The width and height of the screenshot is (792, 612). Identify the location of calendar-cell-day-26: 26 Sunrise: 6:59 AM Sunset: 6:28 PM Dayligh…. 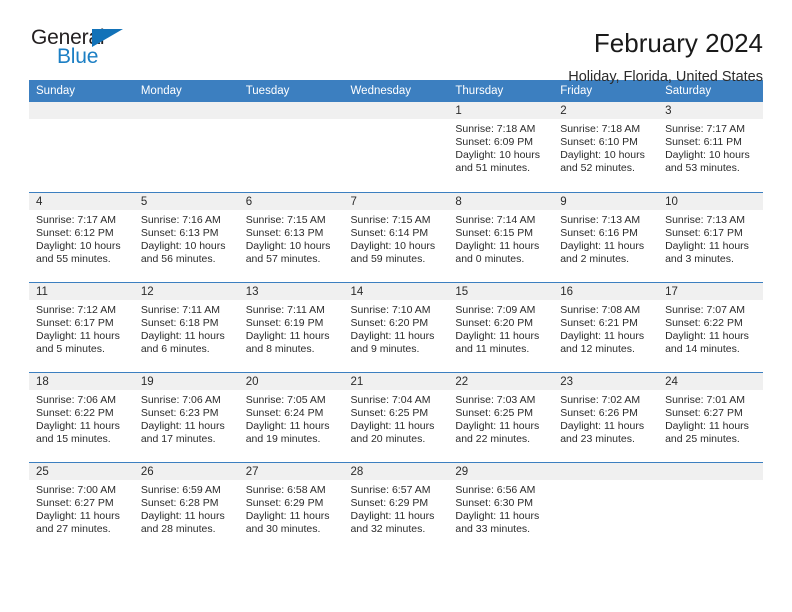
(186, 507).